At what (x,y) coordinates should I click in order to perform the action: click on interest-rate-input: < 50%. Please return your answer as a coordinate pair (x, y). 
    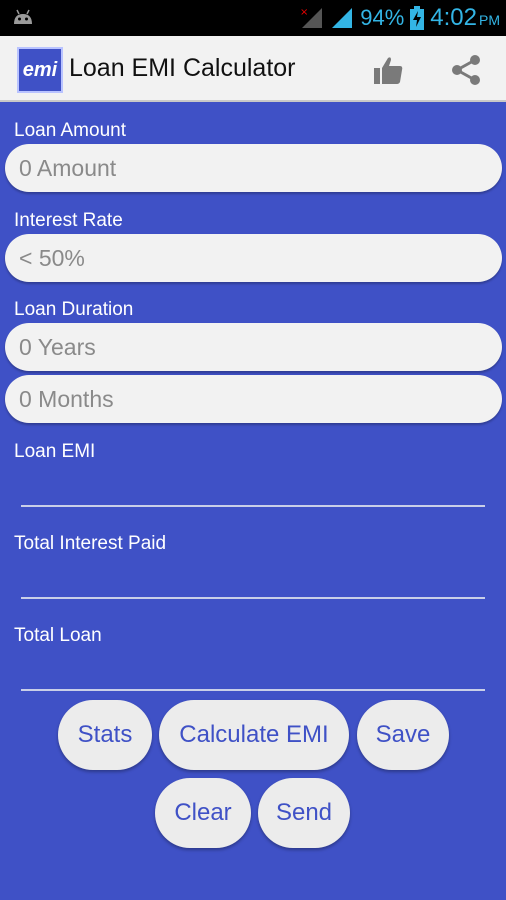
    Looking at the image, I should click on (253, 258).